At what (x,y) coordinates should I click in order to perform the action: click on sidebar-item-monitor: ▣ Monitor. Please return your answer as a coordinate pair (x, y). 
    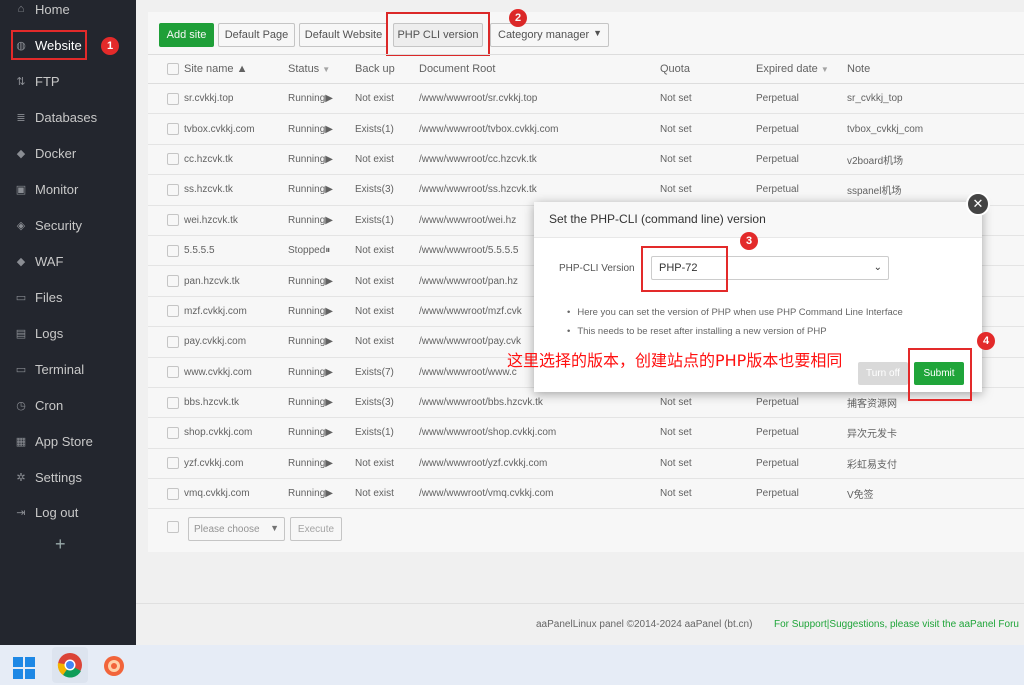
    Looking at the image, I should click on (68, 189).